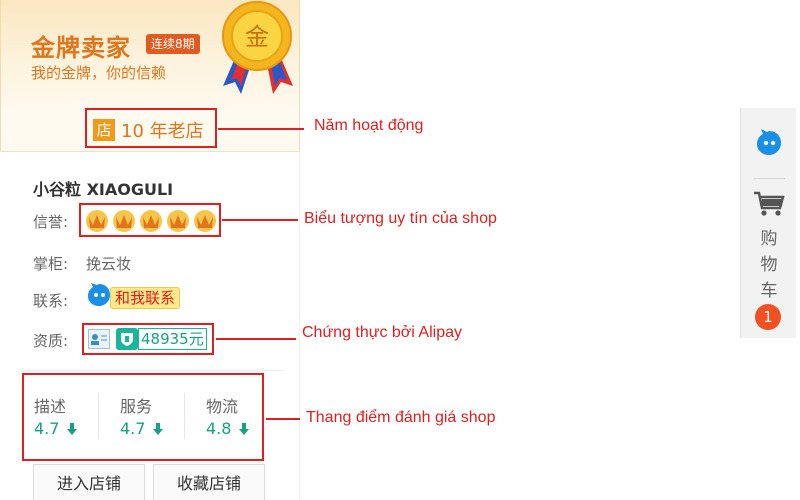 This screenshot has height=500, width=800. Describe the element at coordinates (209, 482) in the screenshot. I see `favorite-shop-button: 收藏店铺` at that location.